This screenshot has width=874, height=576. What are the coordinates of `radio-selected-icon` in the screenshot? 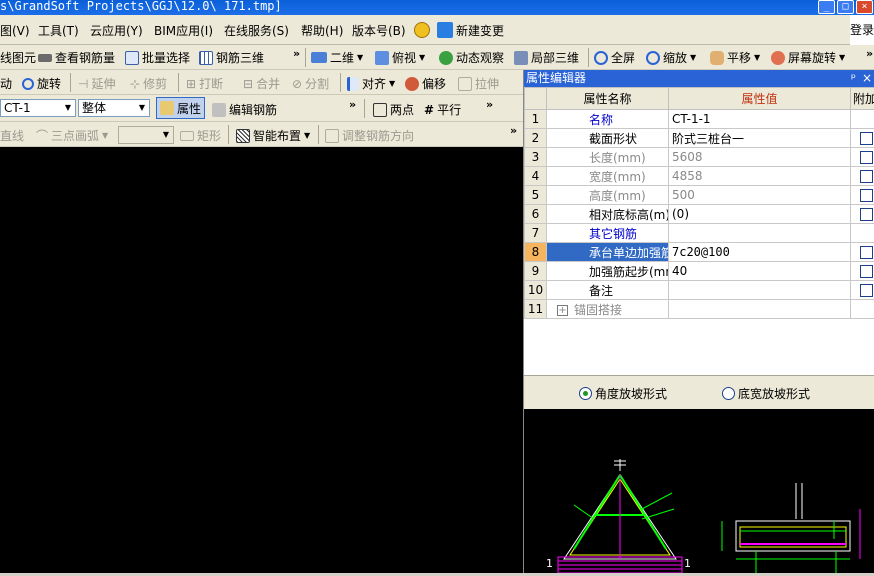 It's located at (585, 393).